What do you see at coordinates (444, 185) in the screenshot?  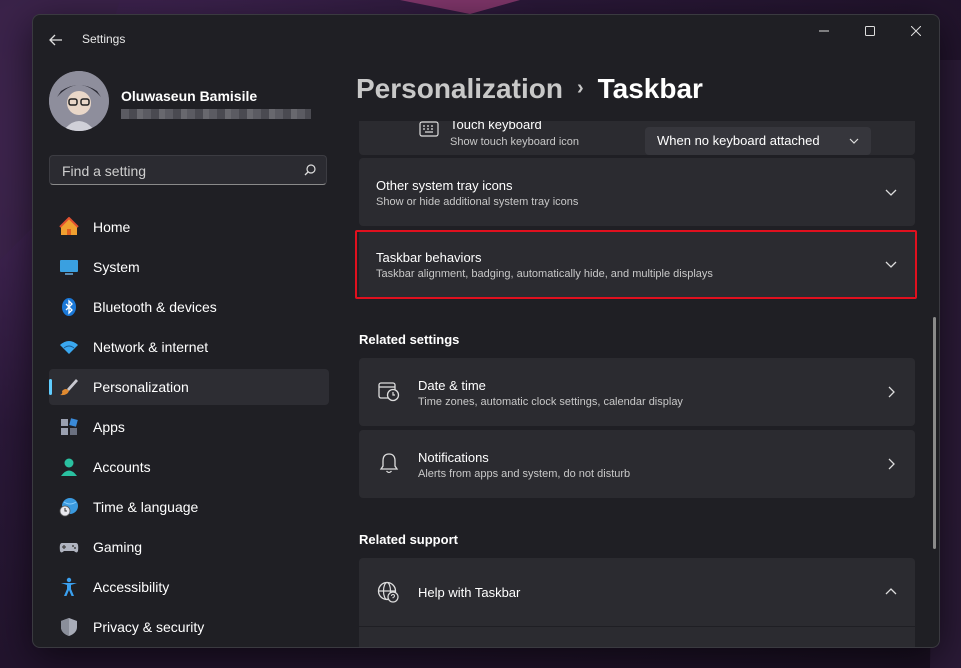 I see `setting-title: Other system tray icons` at bounding box center [444, 185].